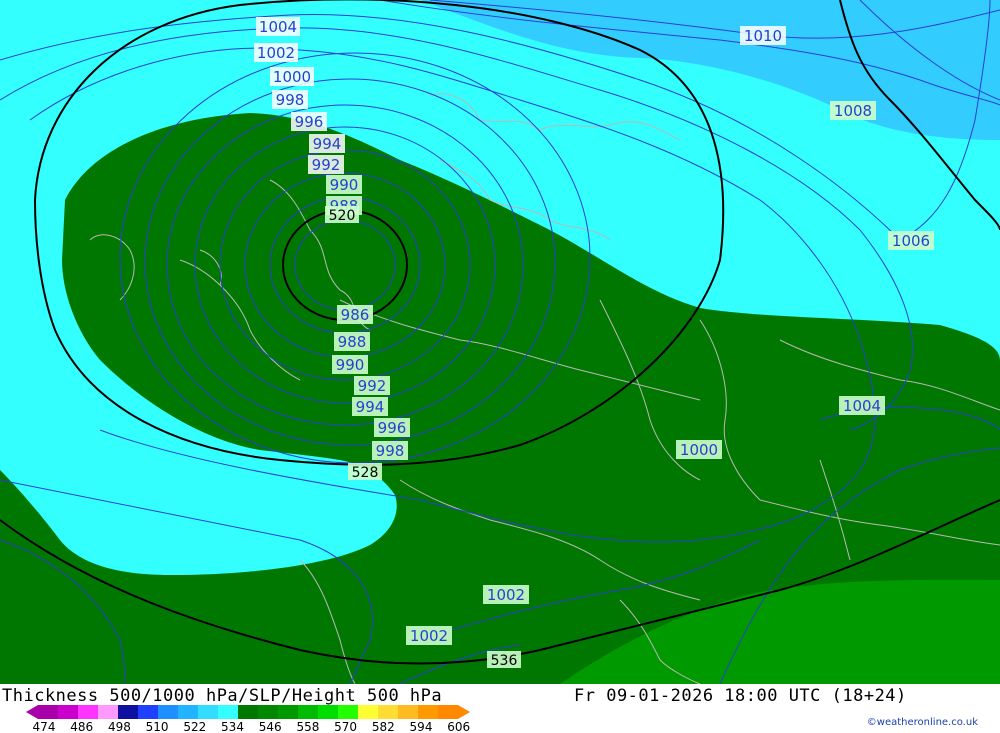 This screenshot has height=733, width=1000. Describe the element at coordinates (458, 726) in the screenshot. I see `scale-tick-label: 606` at that location.